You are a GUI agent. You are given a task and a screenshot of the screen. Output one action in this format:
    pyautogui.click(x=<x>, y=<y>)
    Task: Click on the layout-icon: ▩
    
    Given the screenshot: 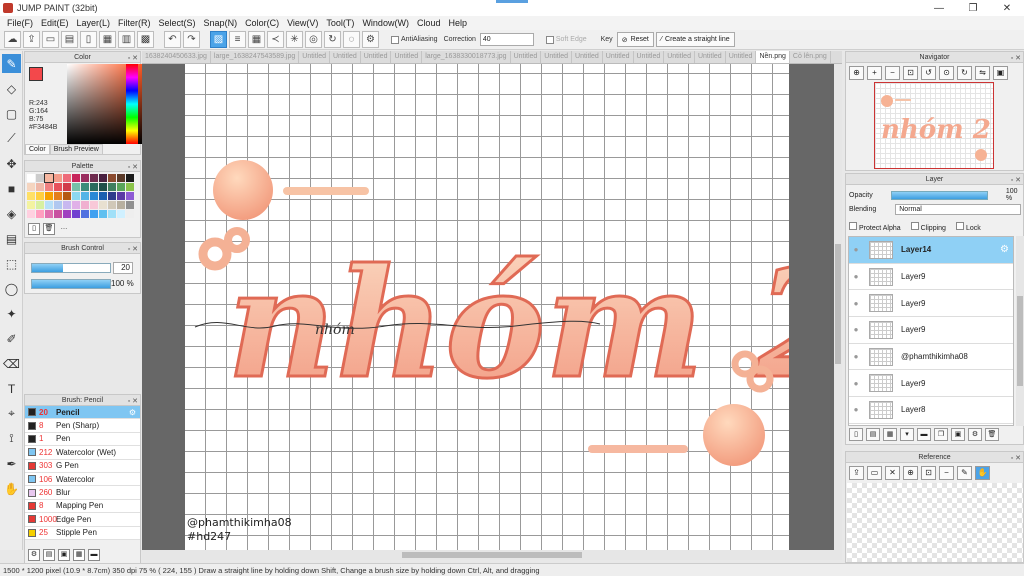 What is the action you would take?
    pyautogui.click(x=145, y=39)
    